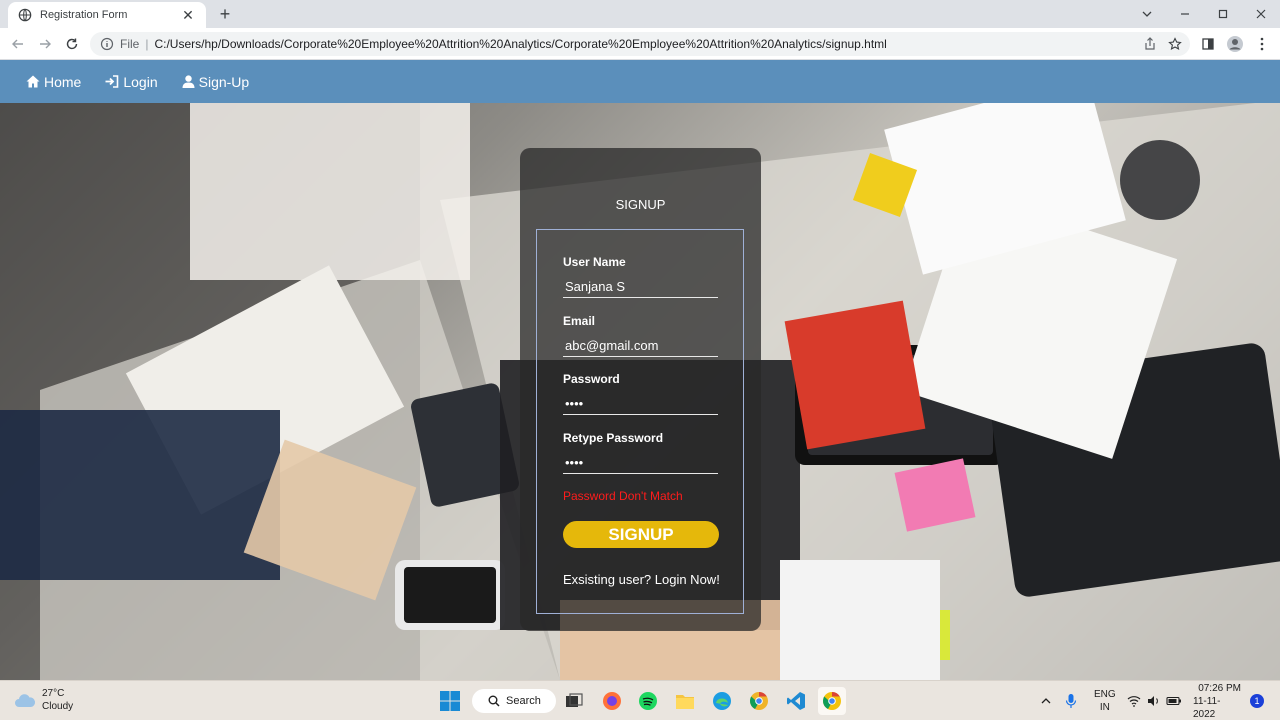 The image size is (1280, 720). What do you see at coordinates (640, 287) in the screenshot?
I see `username-field` at bounding box center [640, 287].